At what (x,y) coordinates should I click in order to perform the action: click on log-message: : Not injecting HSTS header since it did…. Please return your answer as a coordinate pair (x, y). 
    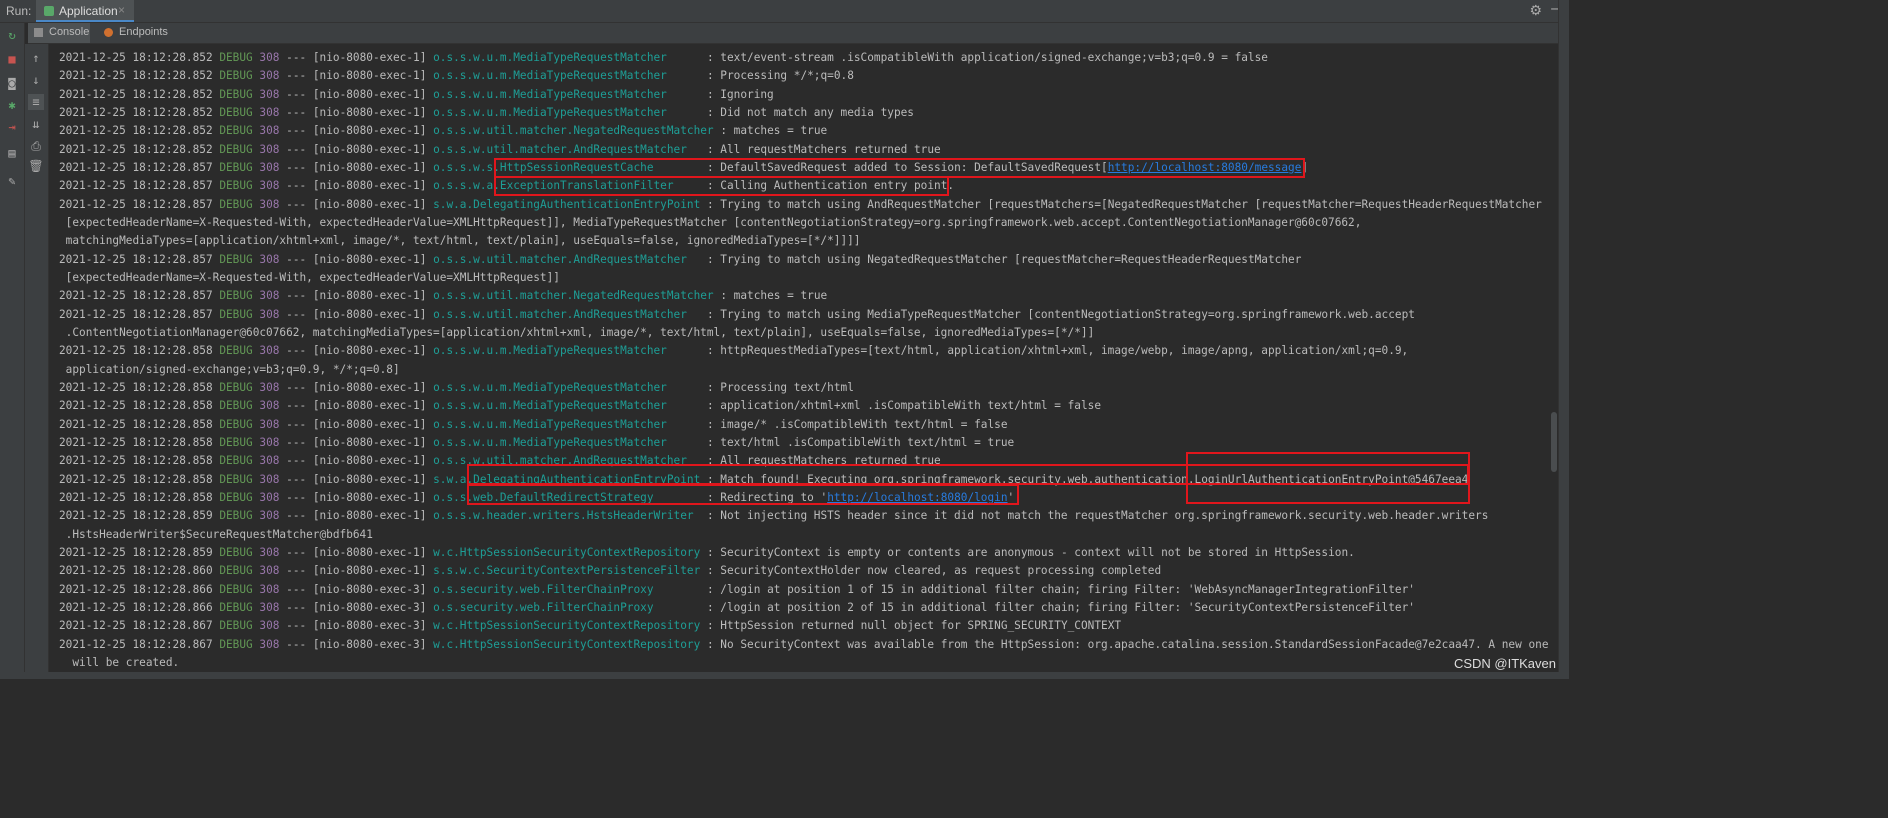
    Looking at the image, I should click on (1097, 516).